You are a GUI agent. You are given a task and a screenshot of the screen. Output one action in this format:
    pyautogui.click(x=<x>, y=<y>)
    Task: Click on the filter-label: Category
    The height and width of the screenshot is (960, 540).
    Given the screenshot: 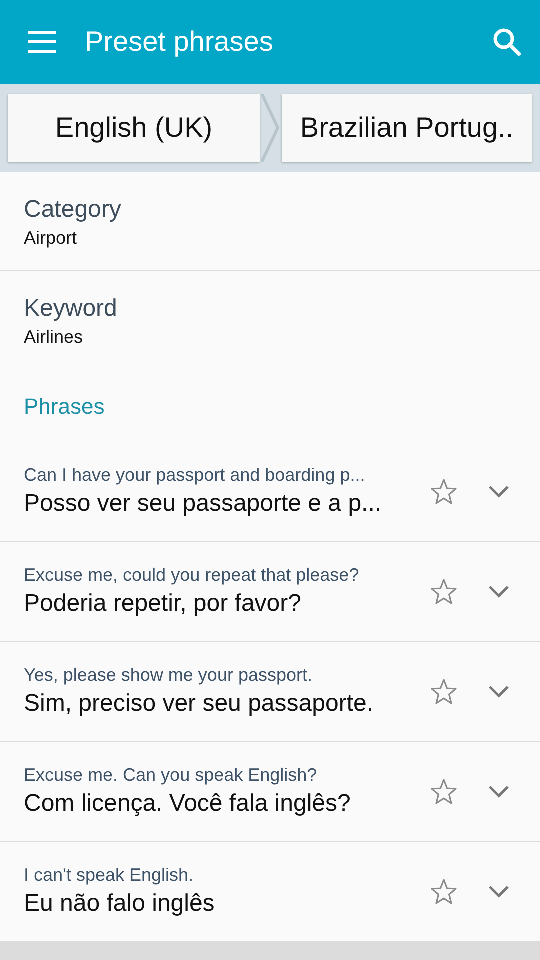 What is the action you would take?
    pyautogui.click(x=73, y=210)
    